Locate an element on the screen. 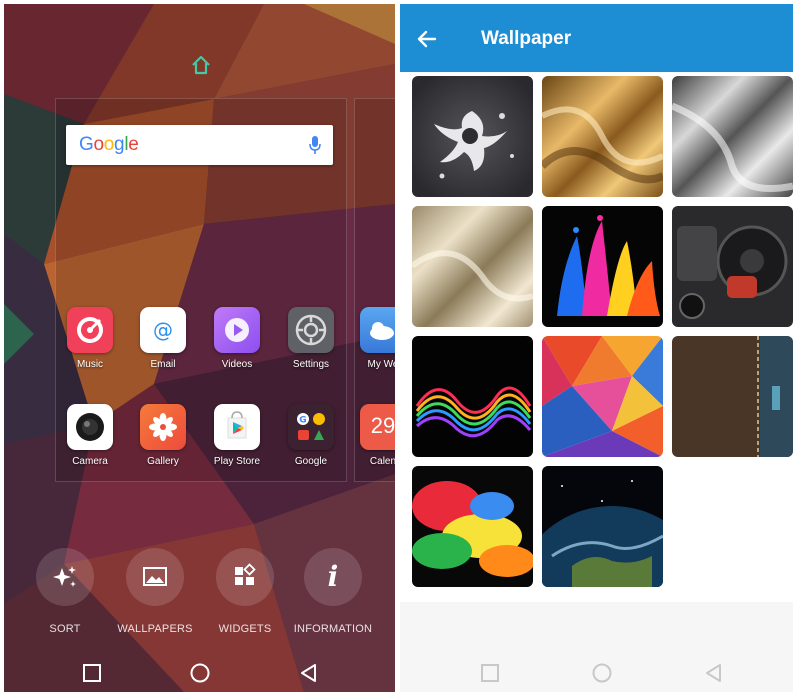  music-icon is located at coordinates (90, 330).